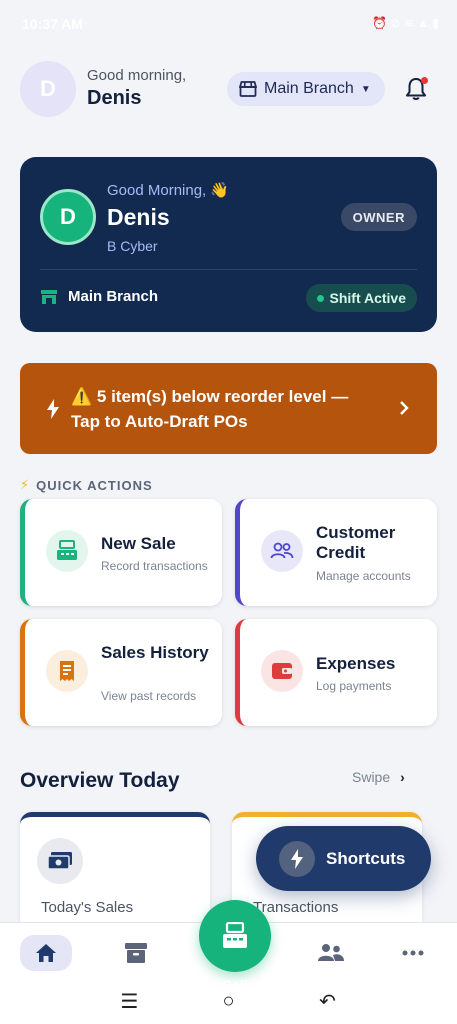  I want to click on notification-dot, so click(424, 80).